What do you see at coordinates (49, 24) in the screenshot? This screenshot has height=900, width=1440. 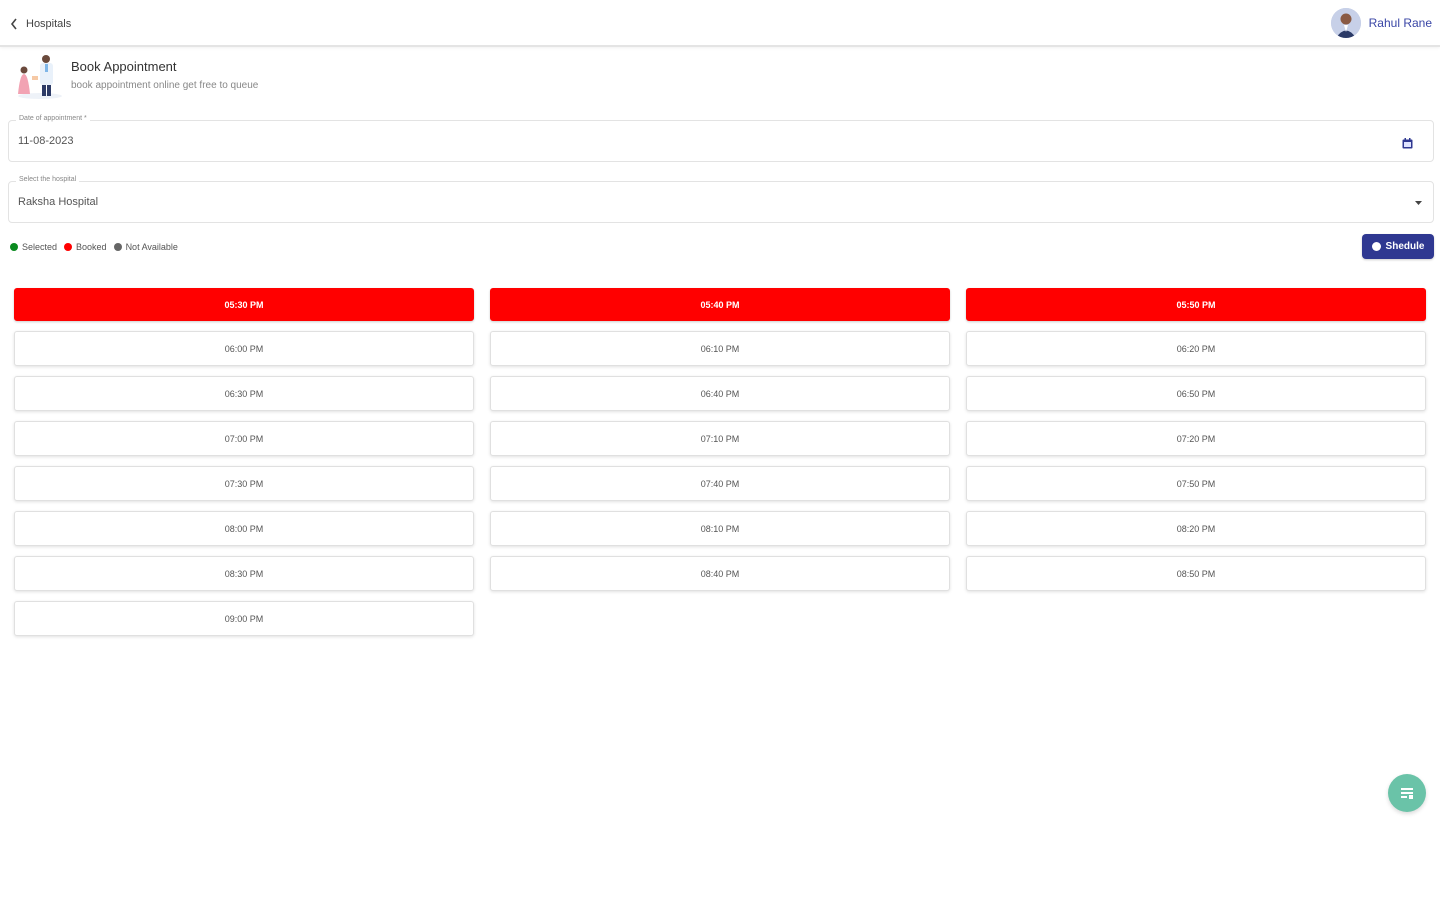 I see `back-link-label: Hospitals` at bounding box center [49, 24].